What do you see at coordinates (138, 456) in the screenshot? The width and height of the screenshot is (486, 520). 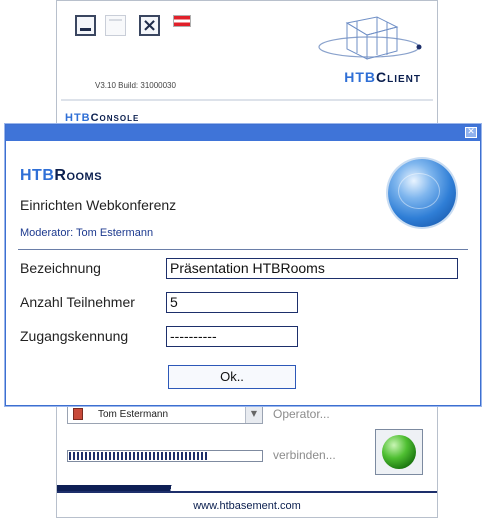 I see `progress-fill` at bounding box center [138, 456].